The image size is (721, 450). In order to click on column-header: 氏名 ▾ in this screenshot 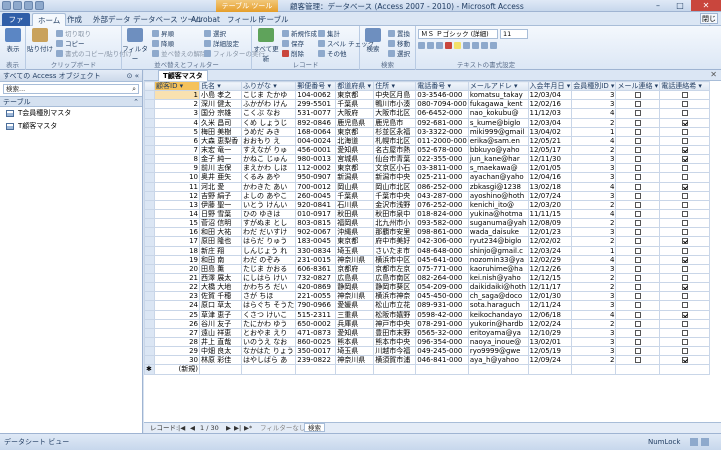, I will do `click(220, 86)`.